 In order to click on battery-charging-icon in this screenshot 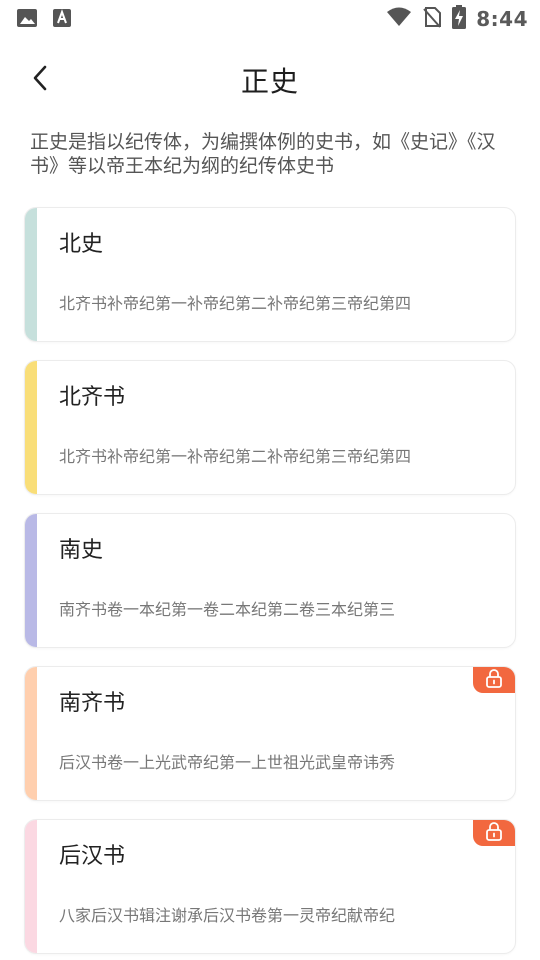, I will do `click(459, 19)`.